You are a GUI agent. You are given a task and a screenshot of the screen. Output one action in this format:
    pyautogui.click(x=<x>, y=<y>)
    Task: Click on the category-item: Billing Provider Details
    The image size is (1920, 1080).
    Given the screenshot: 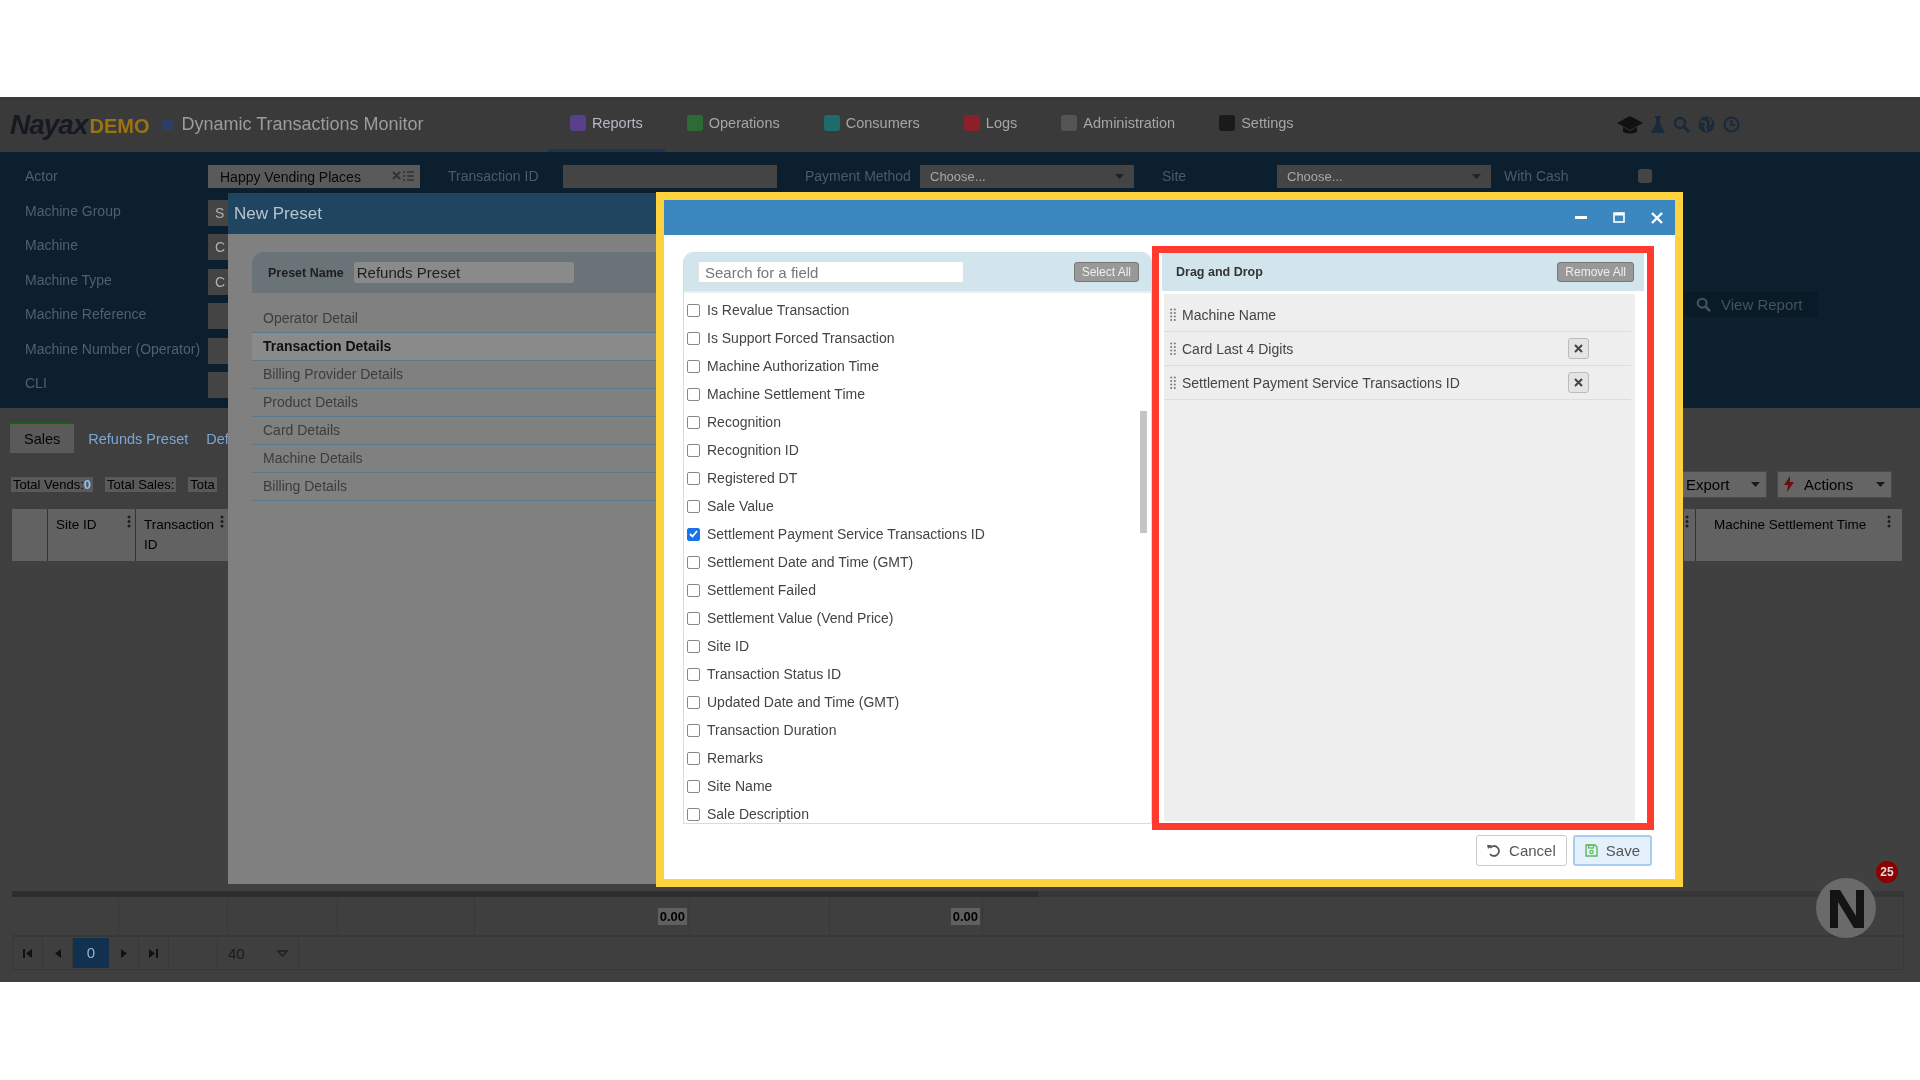 What is the action you would take?
    pyautogui.click(x=454, y=375)
    